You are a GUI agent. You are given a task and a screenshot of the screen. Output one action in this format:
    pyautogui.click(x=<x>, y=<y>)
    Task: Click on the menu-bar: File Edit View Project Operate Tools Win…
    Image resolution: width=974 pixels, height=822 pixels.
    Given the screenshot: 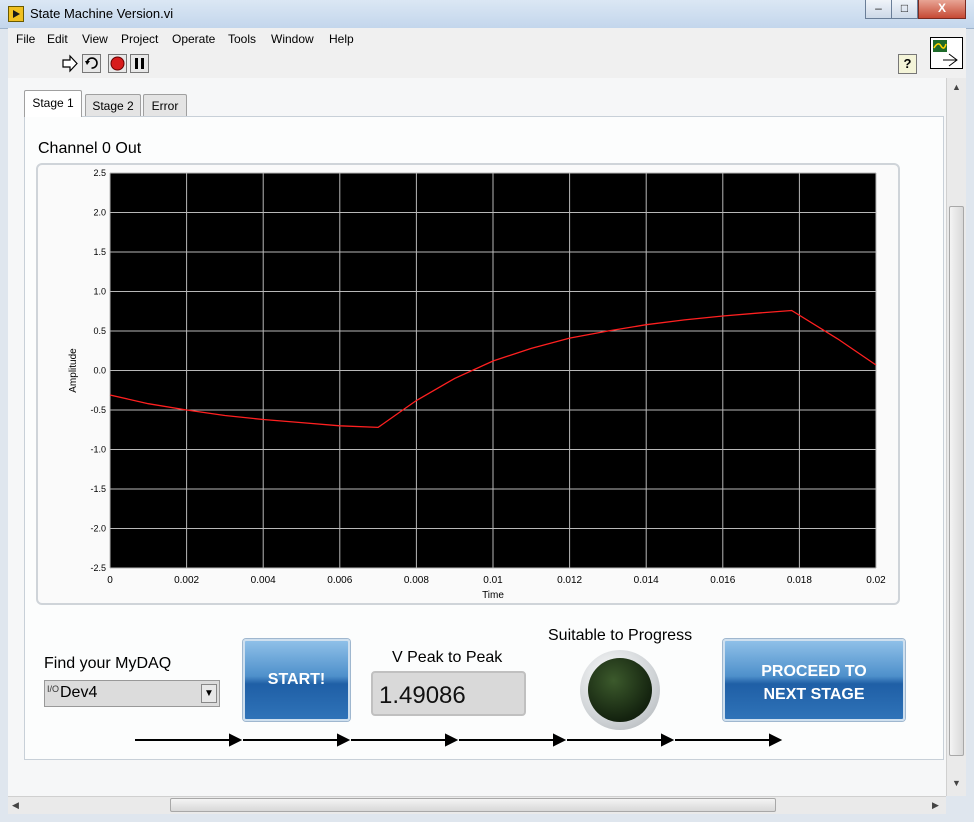 What is the action you would take?
    pyautogui.click(x=487, y=39)
    